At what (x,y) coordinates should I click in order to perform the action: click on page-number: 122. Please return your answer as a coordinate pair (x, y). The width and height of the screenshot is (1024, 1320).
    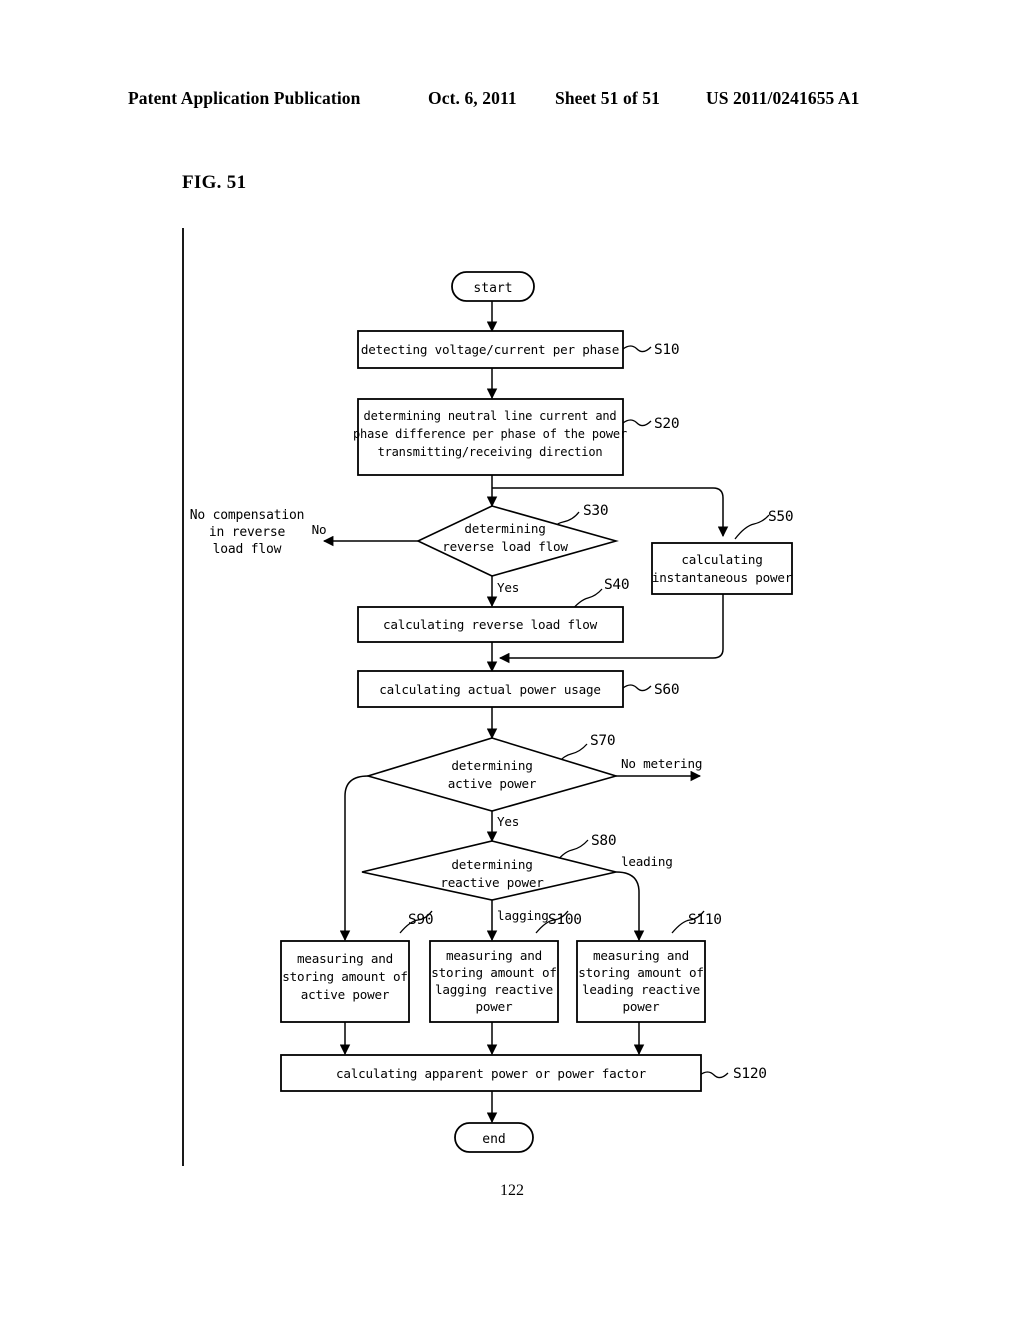
    Looking at the image, I should click on (512, 1190).